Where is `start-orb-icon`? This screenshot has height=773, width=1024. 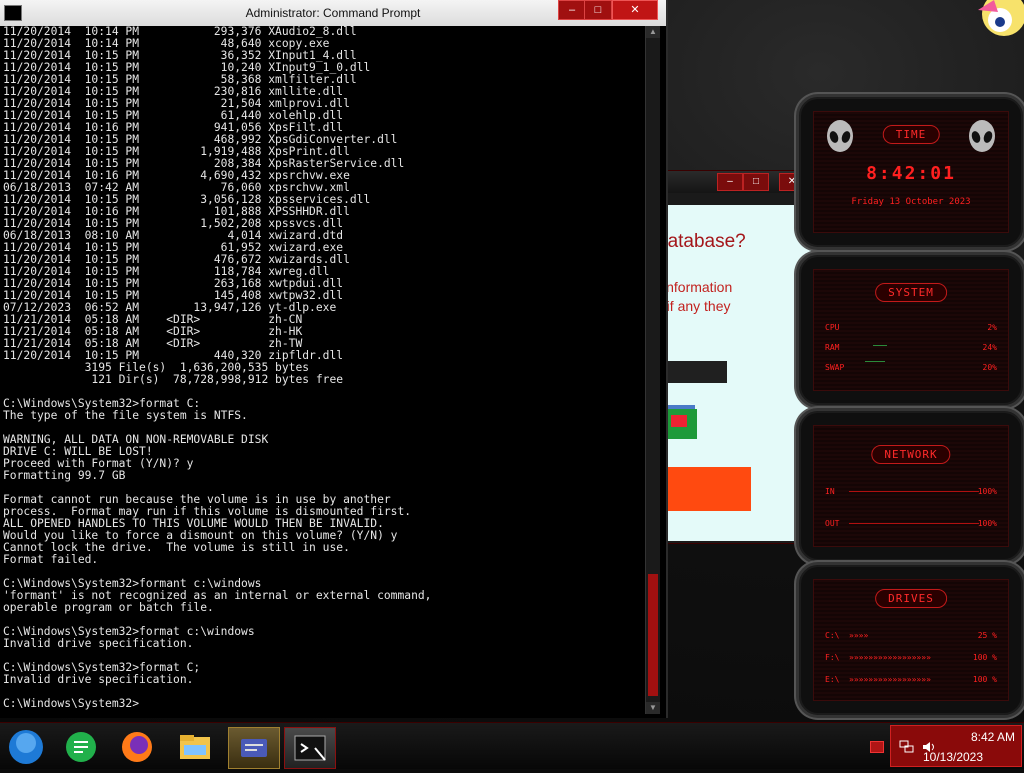
start-orb-icon is located at coordinates (26, 747).